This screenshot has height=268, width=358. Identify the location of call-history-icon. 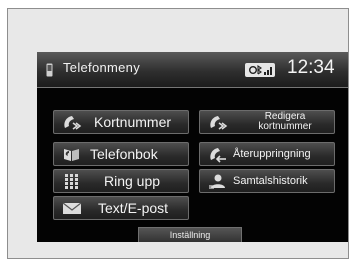
(217, 181).